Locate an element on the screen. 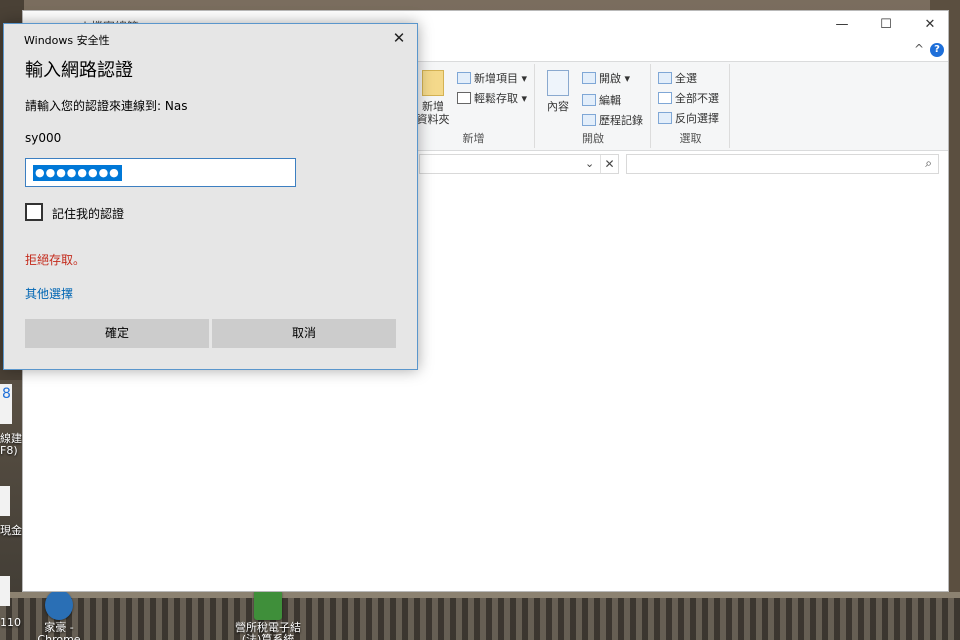  ok-button: 確定 is located at coordinates (117, 333).